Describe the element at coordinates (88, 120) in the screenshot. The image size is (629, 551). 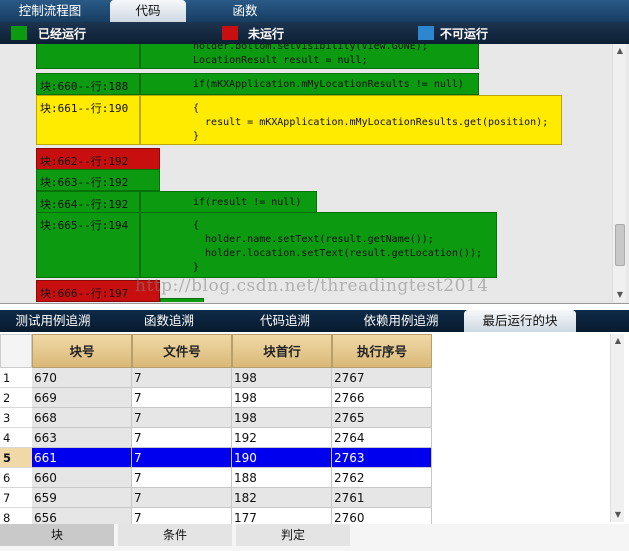
I see `code-block-label-661: 块:661--行:190` at that location.